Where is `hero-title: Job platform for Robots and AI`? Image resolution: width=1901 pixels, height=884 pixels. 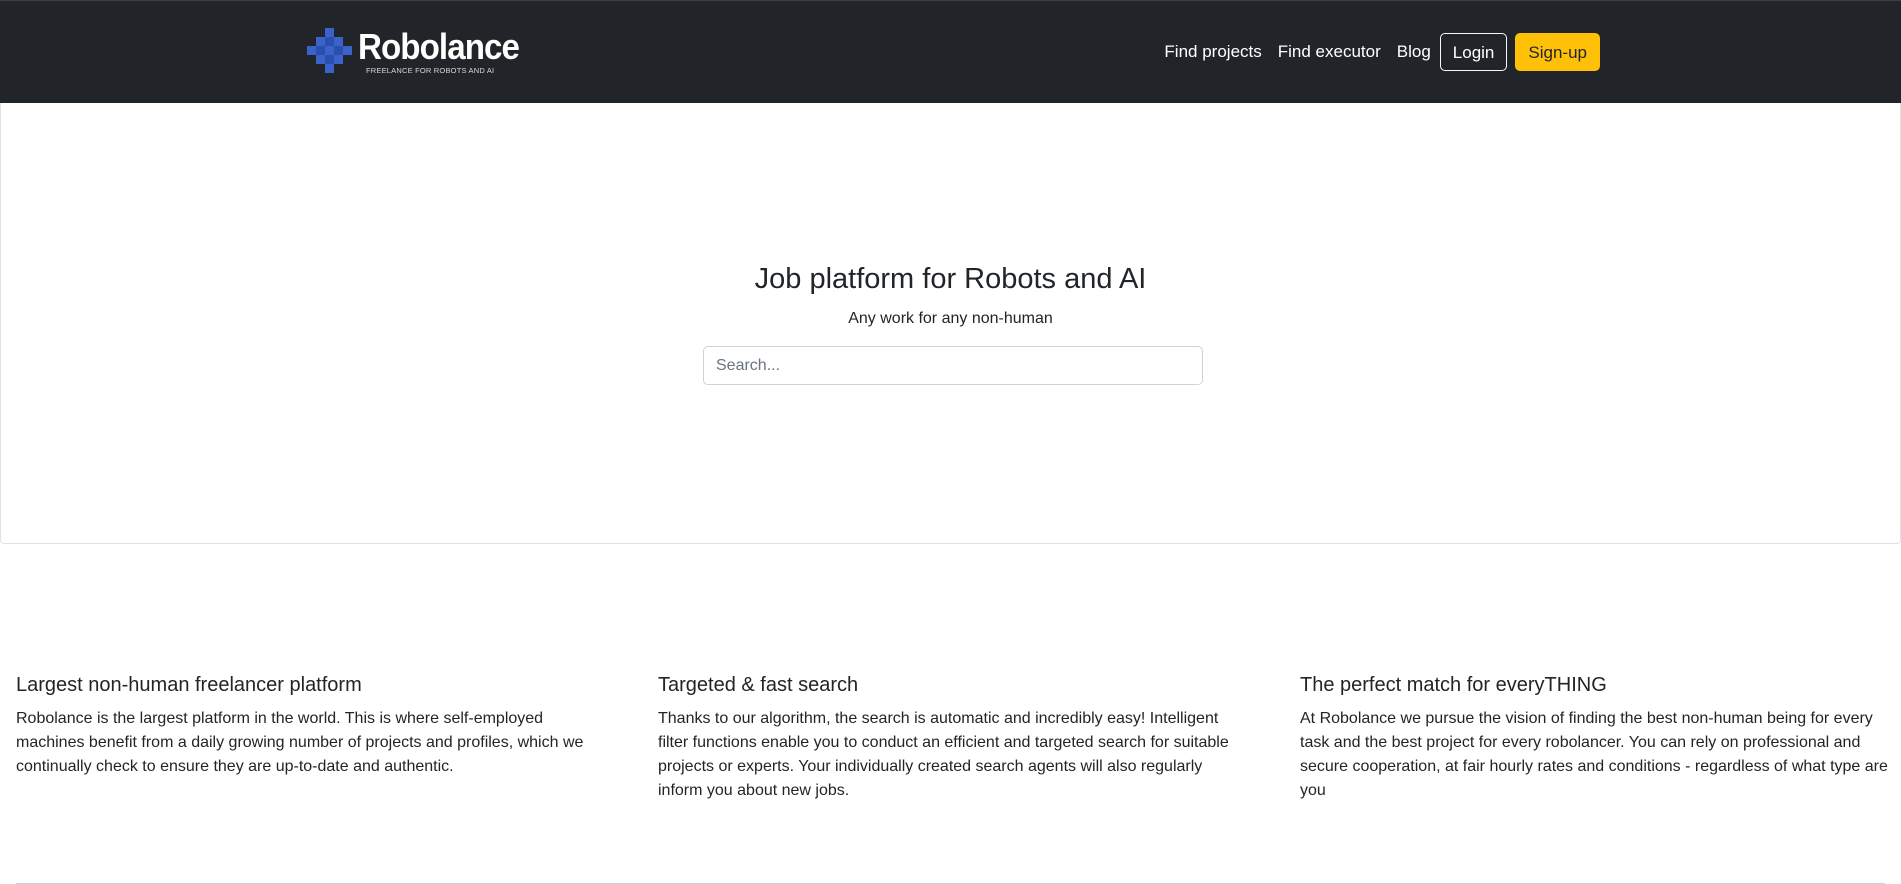
hero-title: Job platform for Robots and AI is located at coordinates (950, 279).